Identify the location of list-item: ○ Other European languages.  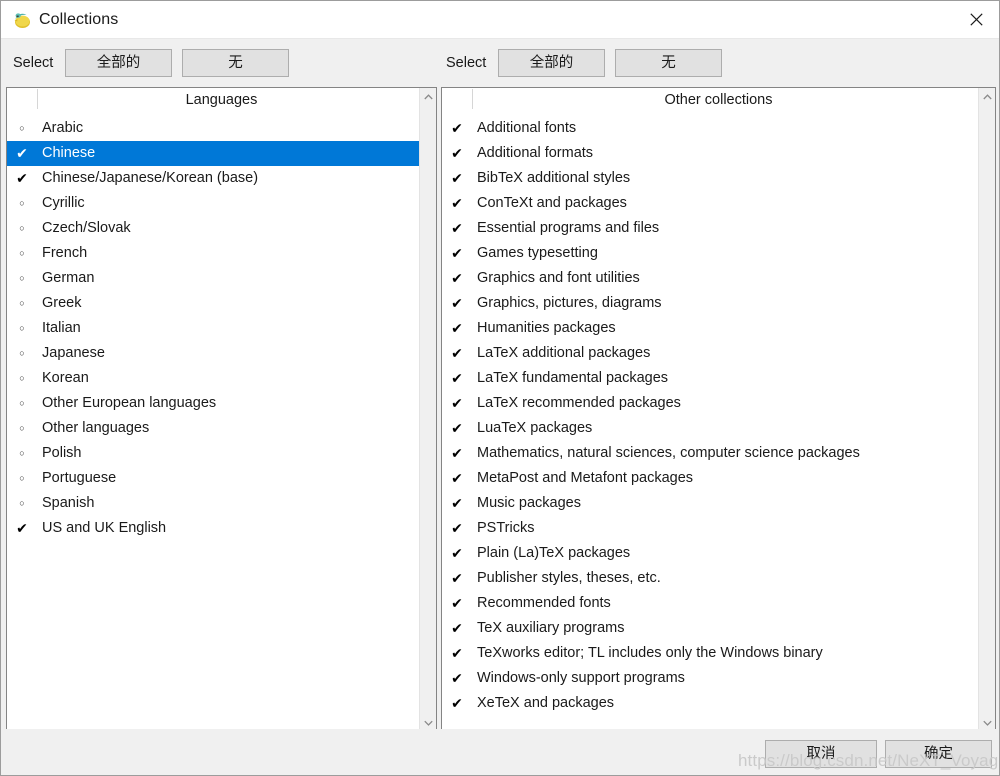
(213, 403).